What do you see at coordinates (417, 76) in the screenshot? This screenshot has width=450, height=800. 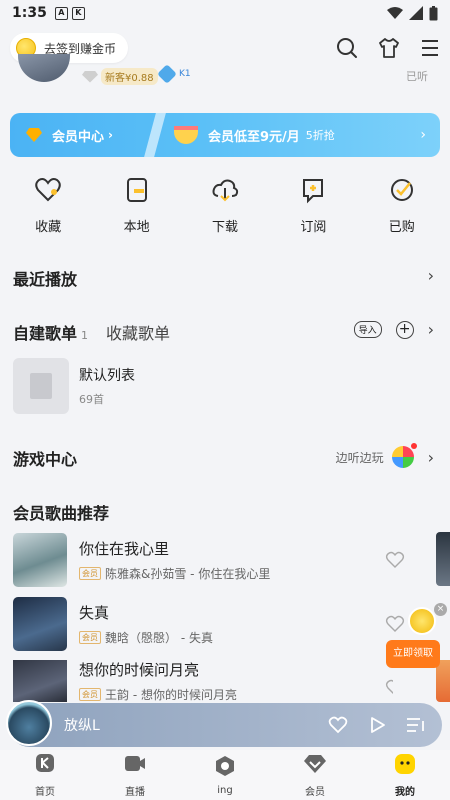 I see `listened-label: 已听` at bounding box center [417, 76].